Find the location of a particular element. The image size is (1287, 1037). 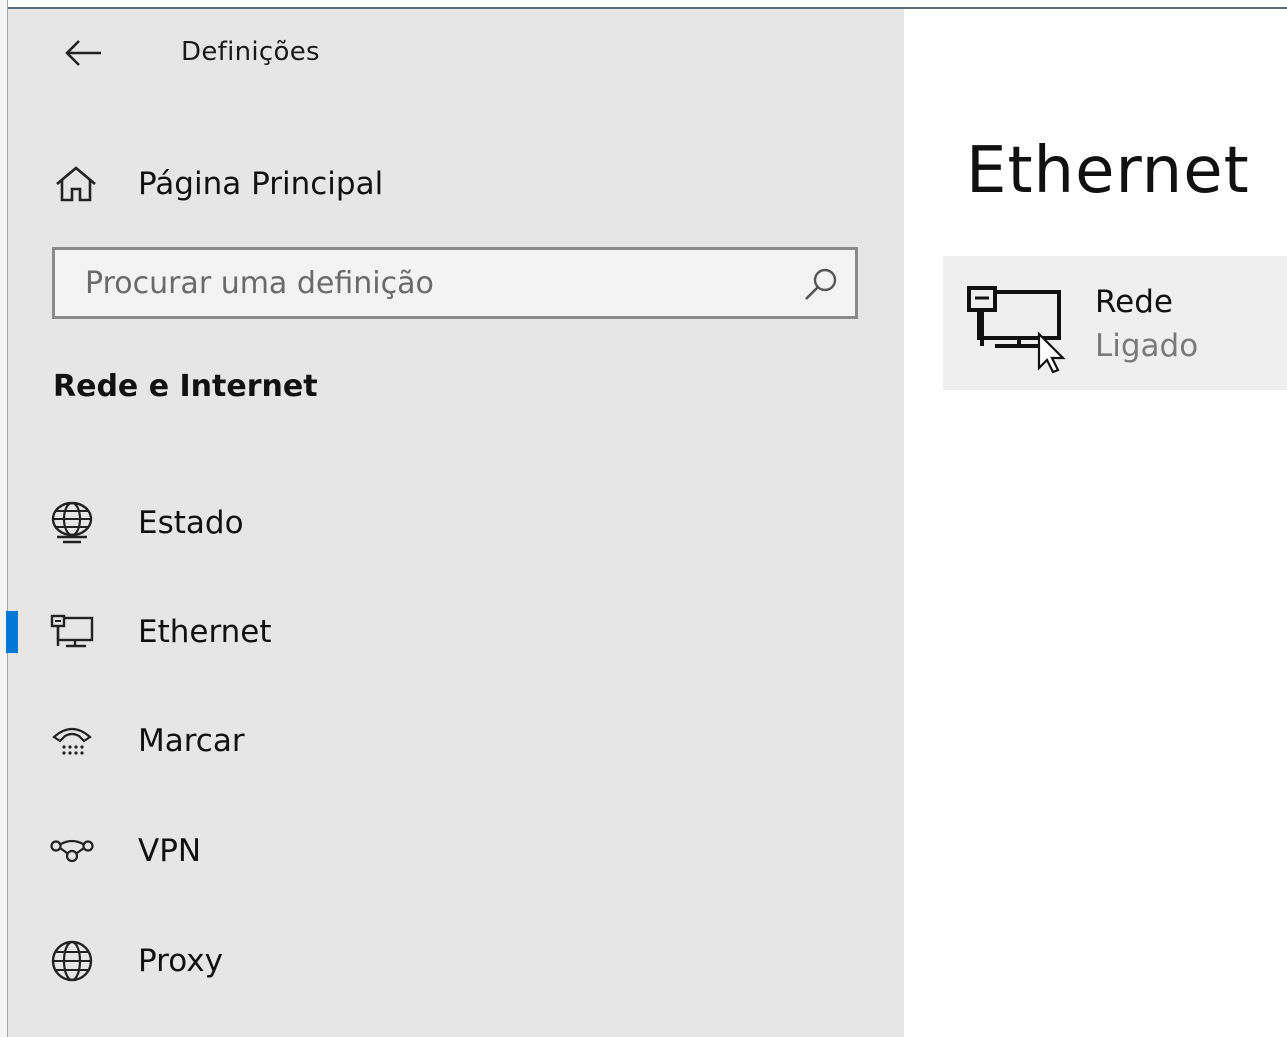

ethernet-computer-icon is located at coordinates (1016, 330).